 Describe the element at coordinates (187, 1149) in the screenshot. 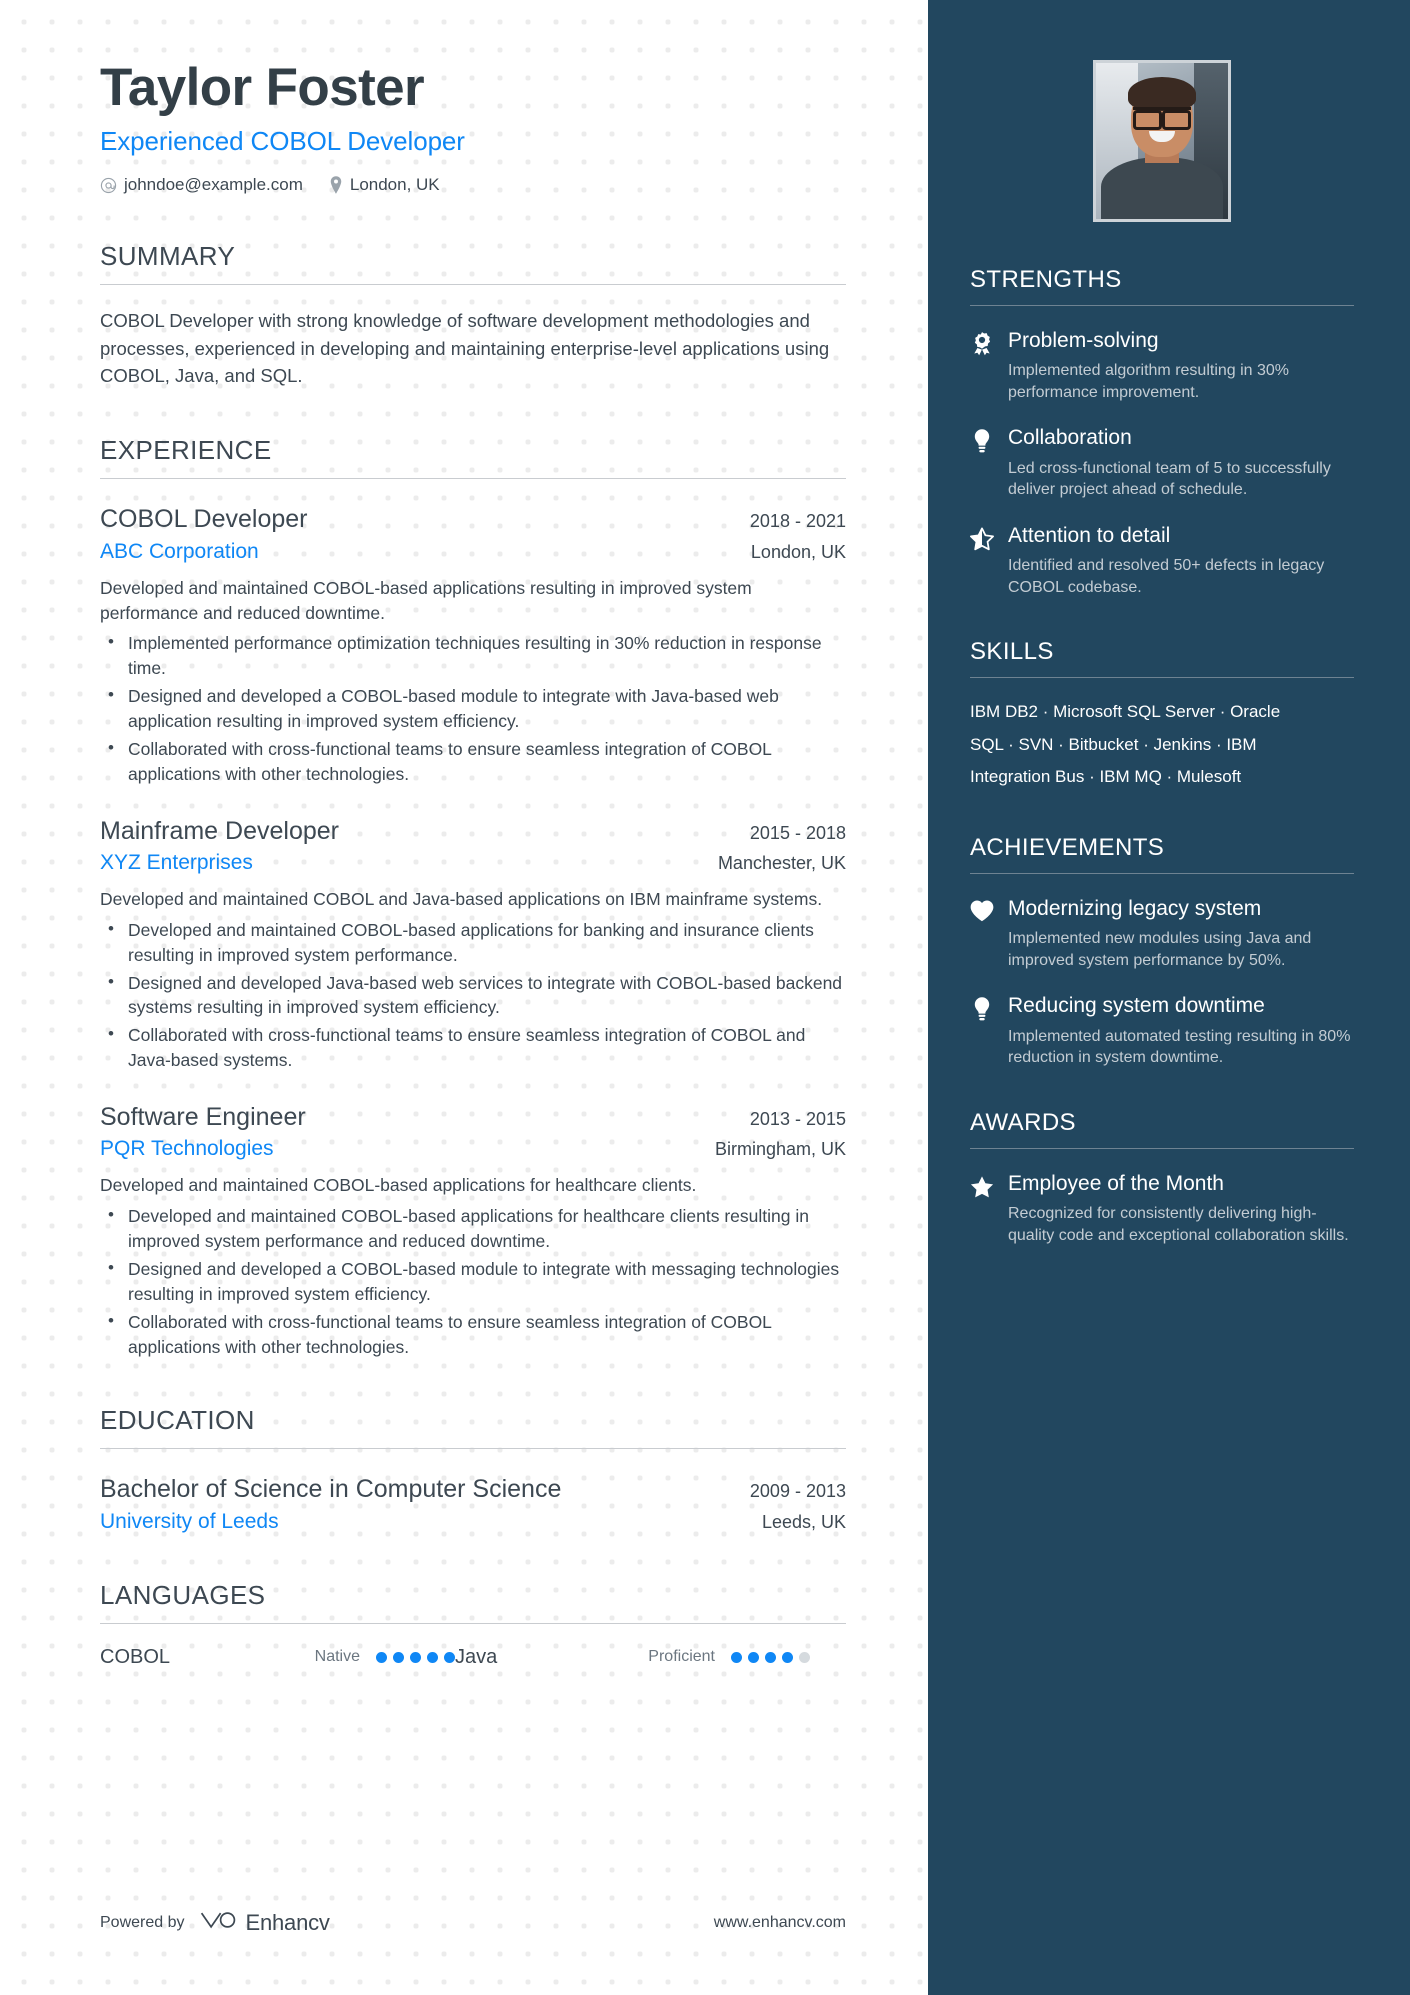

I see `job-company: PQR Technologies` at that location.